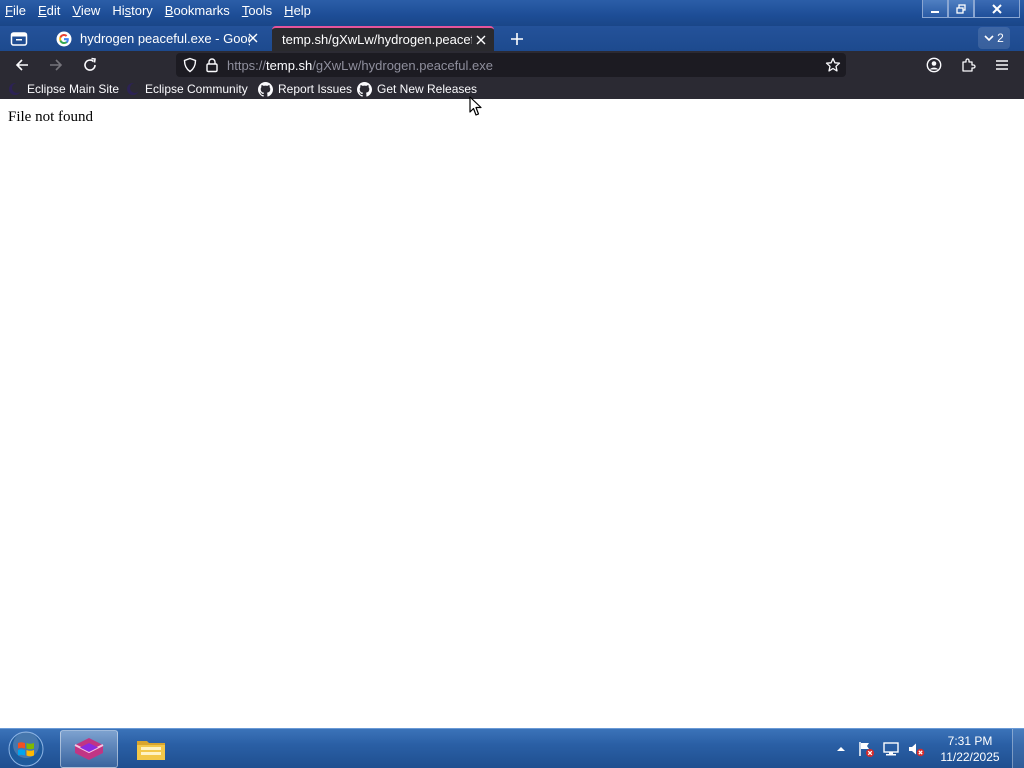 Image resolution: width=1024 pixels, height=768 pixels. I want to click on action-center-tray-button, so click(866, 749).